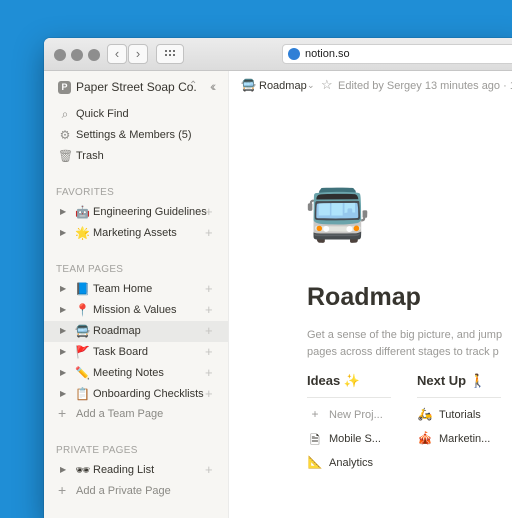  What do you see at coordinates (124, 470) in the screenshot?
I see `sidebar-item-label: Reading List` at bounding box center [124, 470].